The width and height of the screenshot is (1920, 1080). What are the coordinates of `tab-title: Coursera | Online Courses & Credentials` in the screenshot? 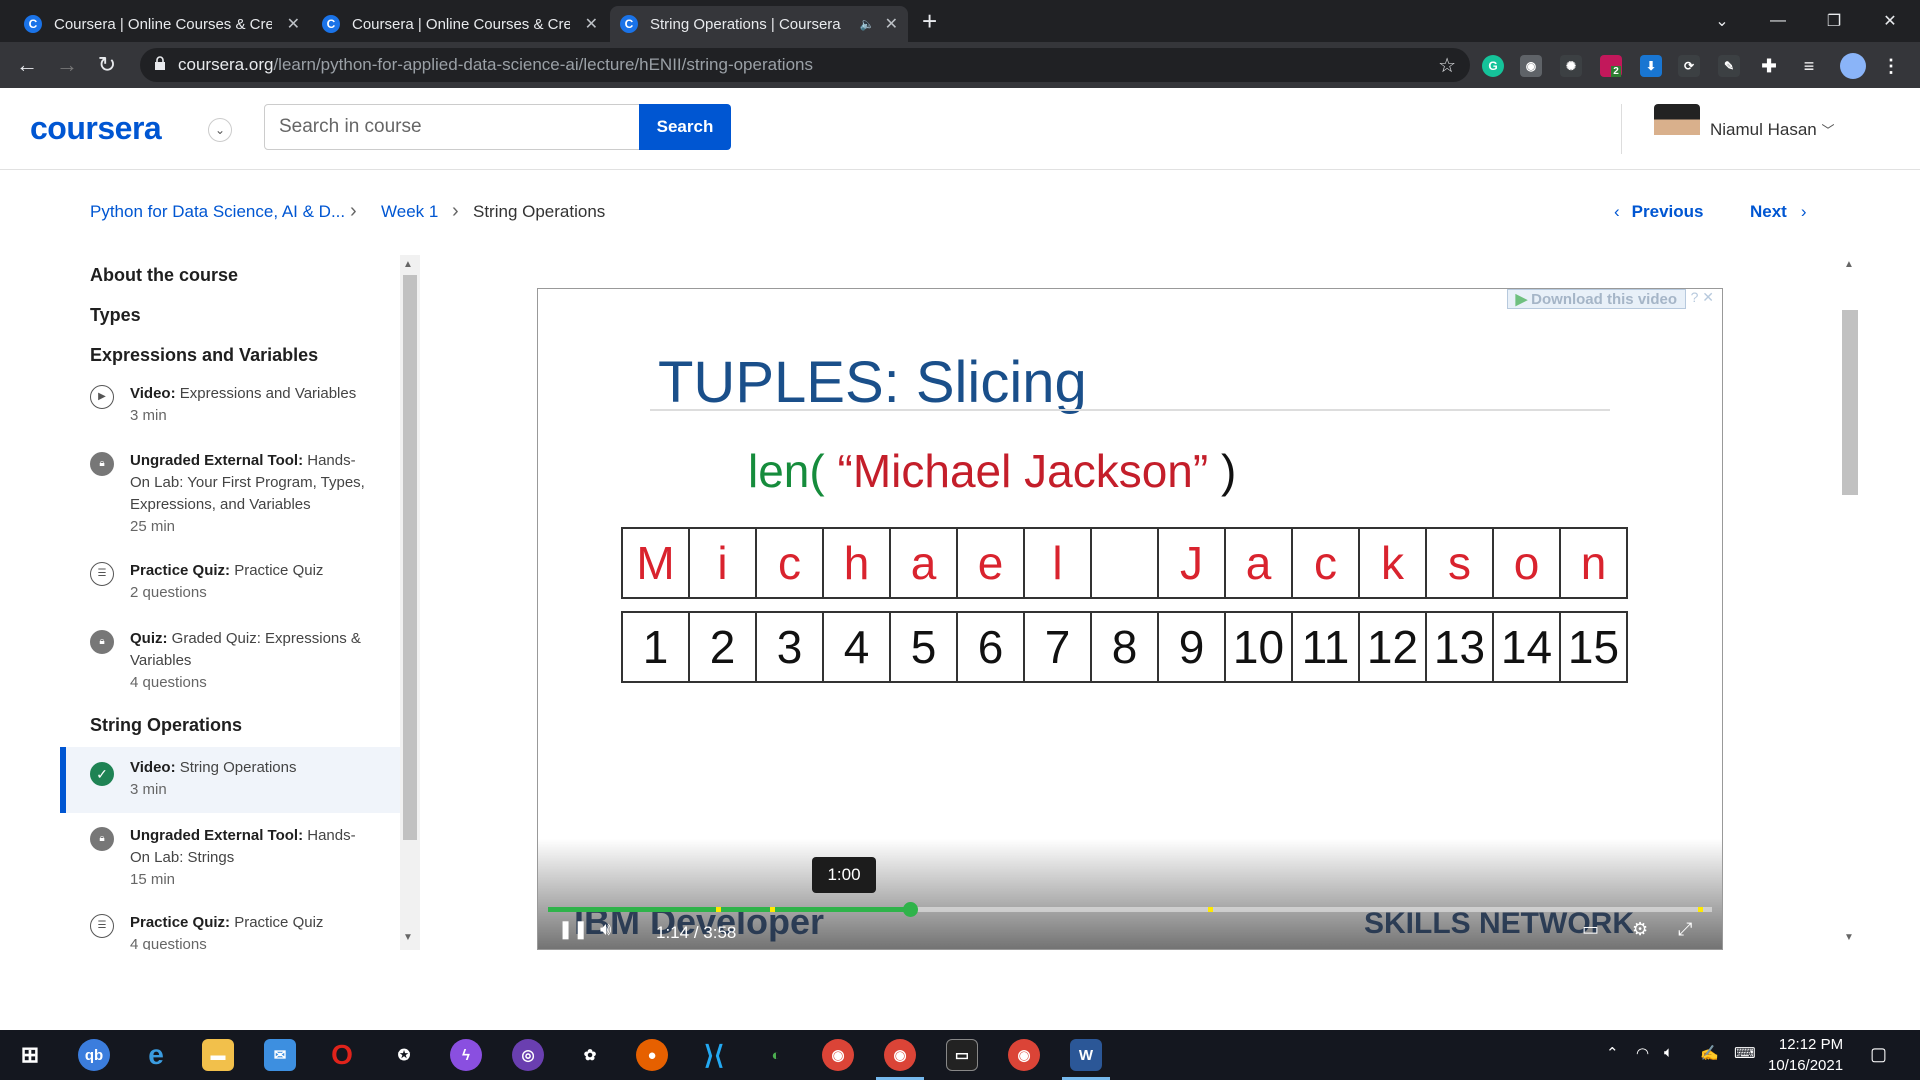 It's located at (461, 24).